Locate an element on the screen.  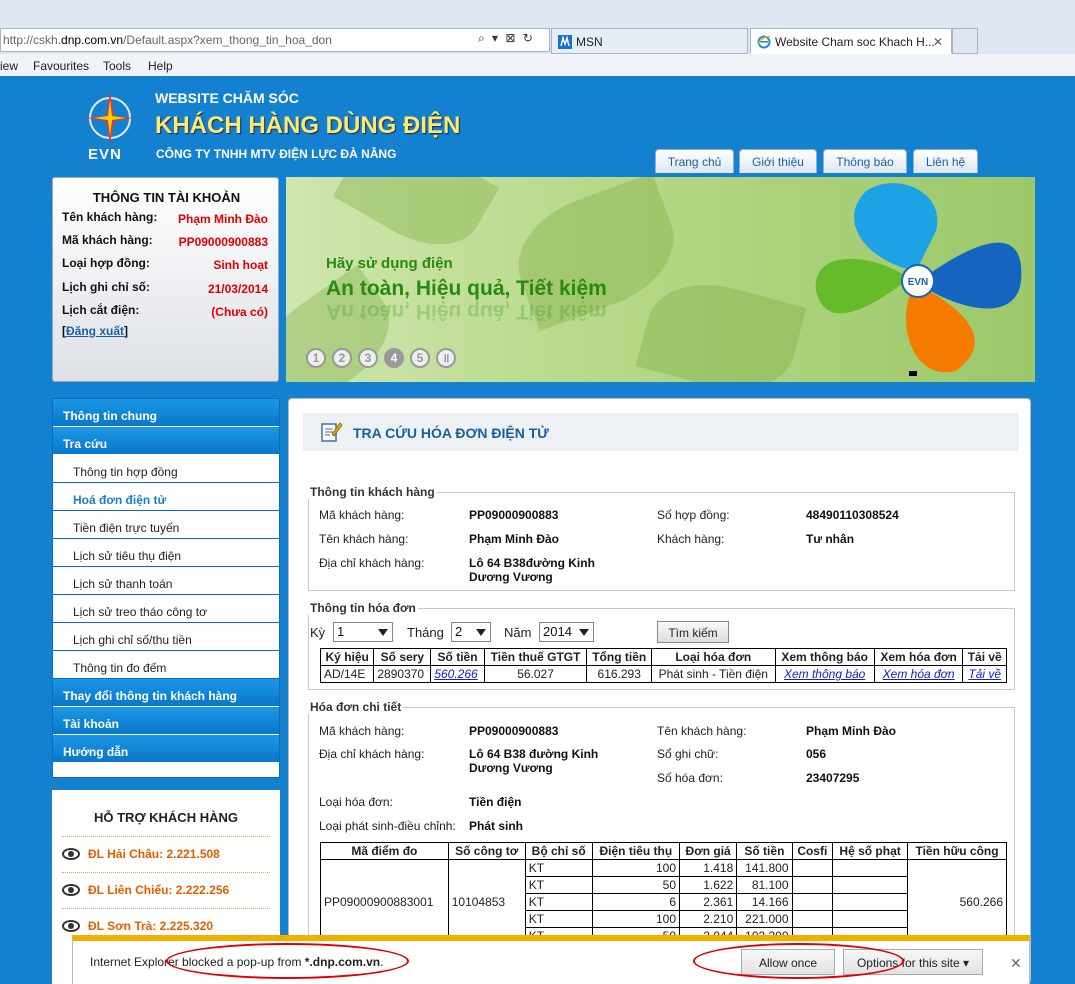
col-tong-tien: Tổng tiền is located at coordinates (619, 657).